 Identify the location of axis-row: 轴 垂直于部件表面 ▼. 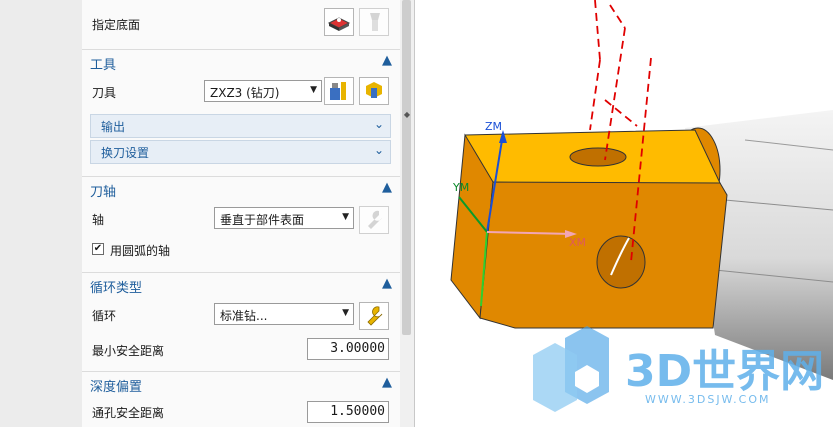
(241, 219).